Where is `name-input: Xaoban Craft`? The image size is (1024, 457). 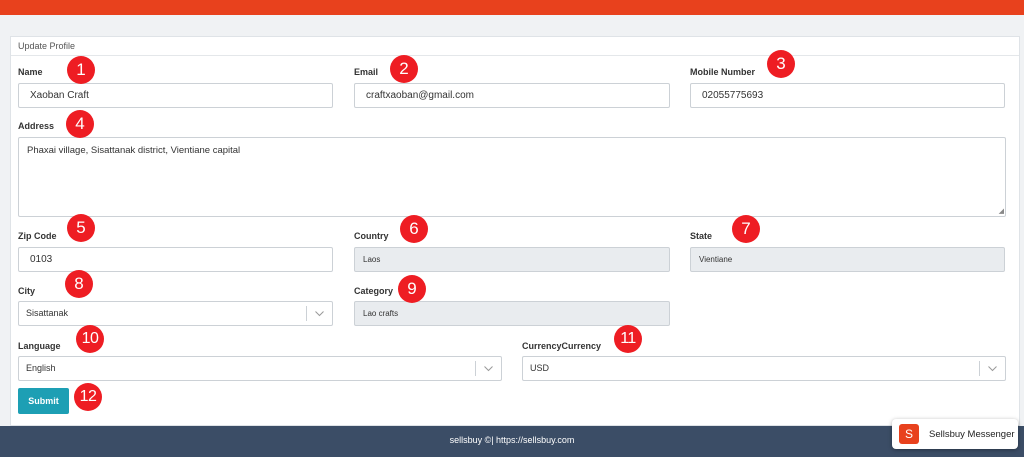 name-input: Xaoban Craft is located at coordinates (175, 95).